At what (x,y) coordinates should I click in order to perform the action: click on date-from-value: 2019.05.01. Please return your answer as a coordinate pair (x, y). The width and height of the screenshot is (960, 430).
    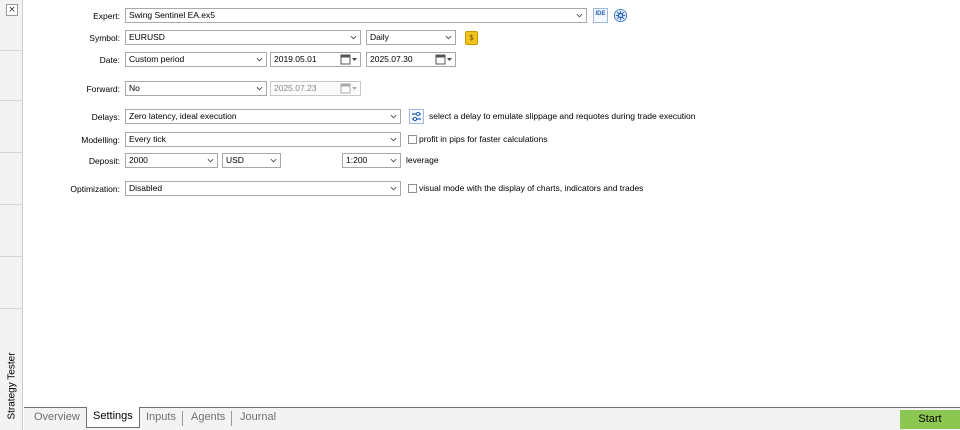
    Looking at the image, I should click on (295, 59).